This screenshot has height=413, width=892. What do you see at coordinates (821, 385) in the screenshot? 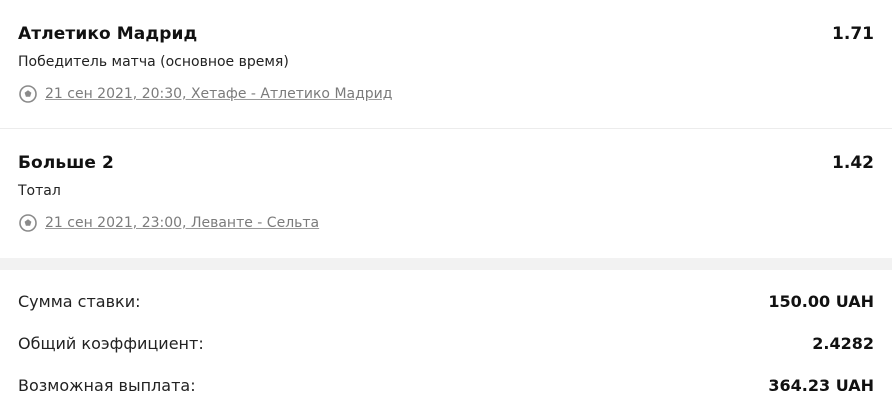
I see `payout-value: 364.23 UAH` at bounding box center [821, 385].